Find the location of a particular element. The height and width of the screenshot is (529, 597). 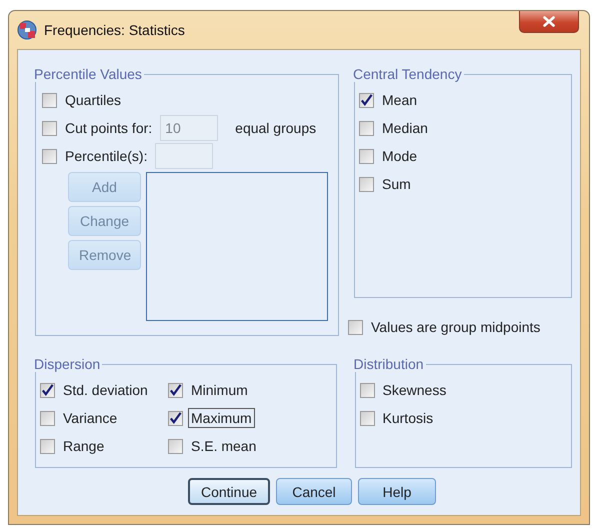

checkbox-label: Quartiles is located at coordinates (93, 100).